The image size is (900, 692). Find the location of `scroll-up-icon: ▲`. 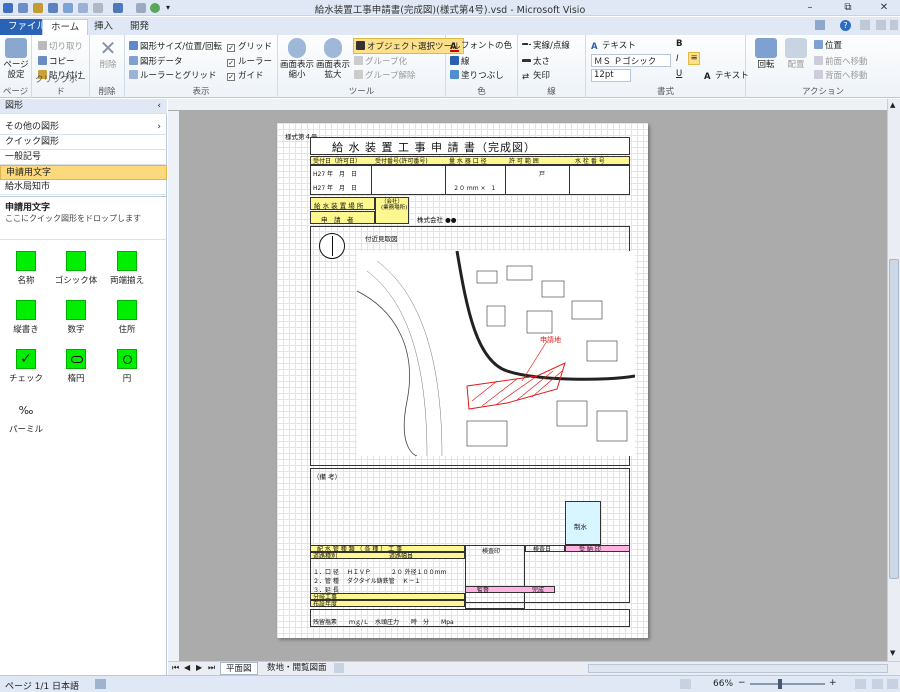

scroll-up-icon: ▲ is located at coordinates (892, 105).